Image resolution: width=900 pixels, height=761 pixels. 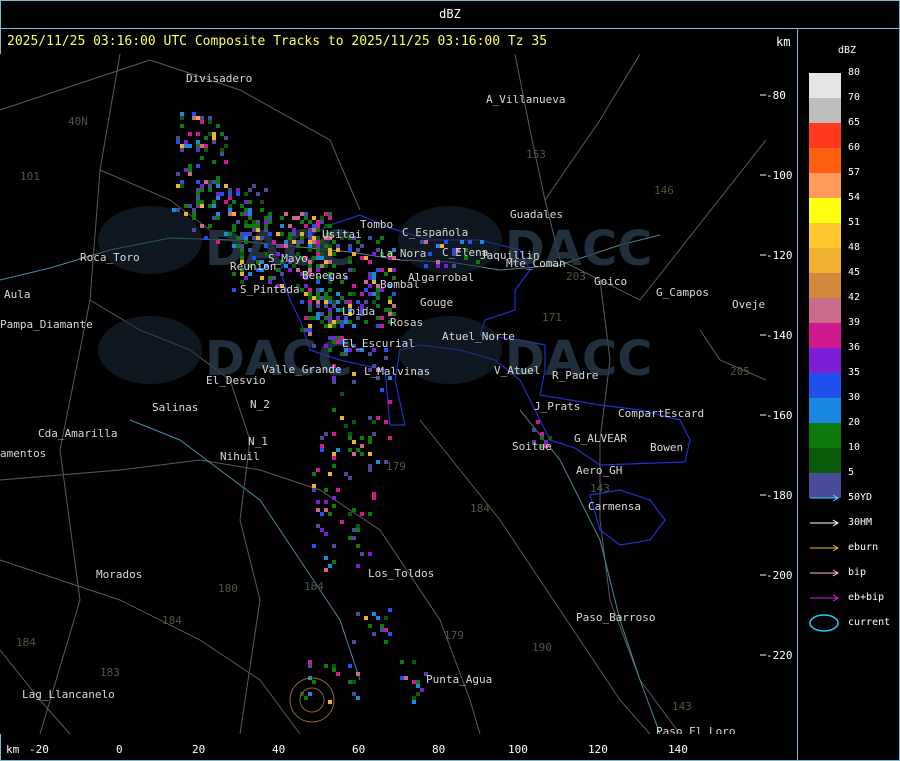 I want to click on place-label: Bowen, so click(x=666, y=447).